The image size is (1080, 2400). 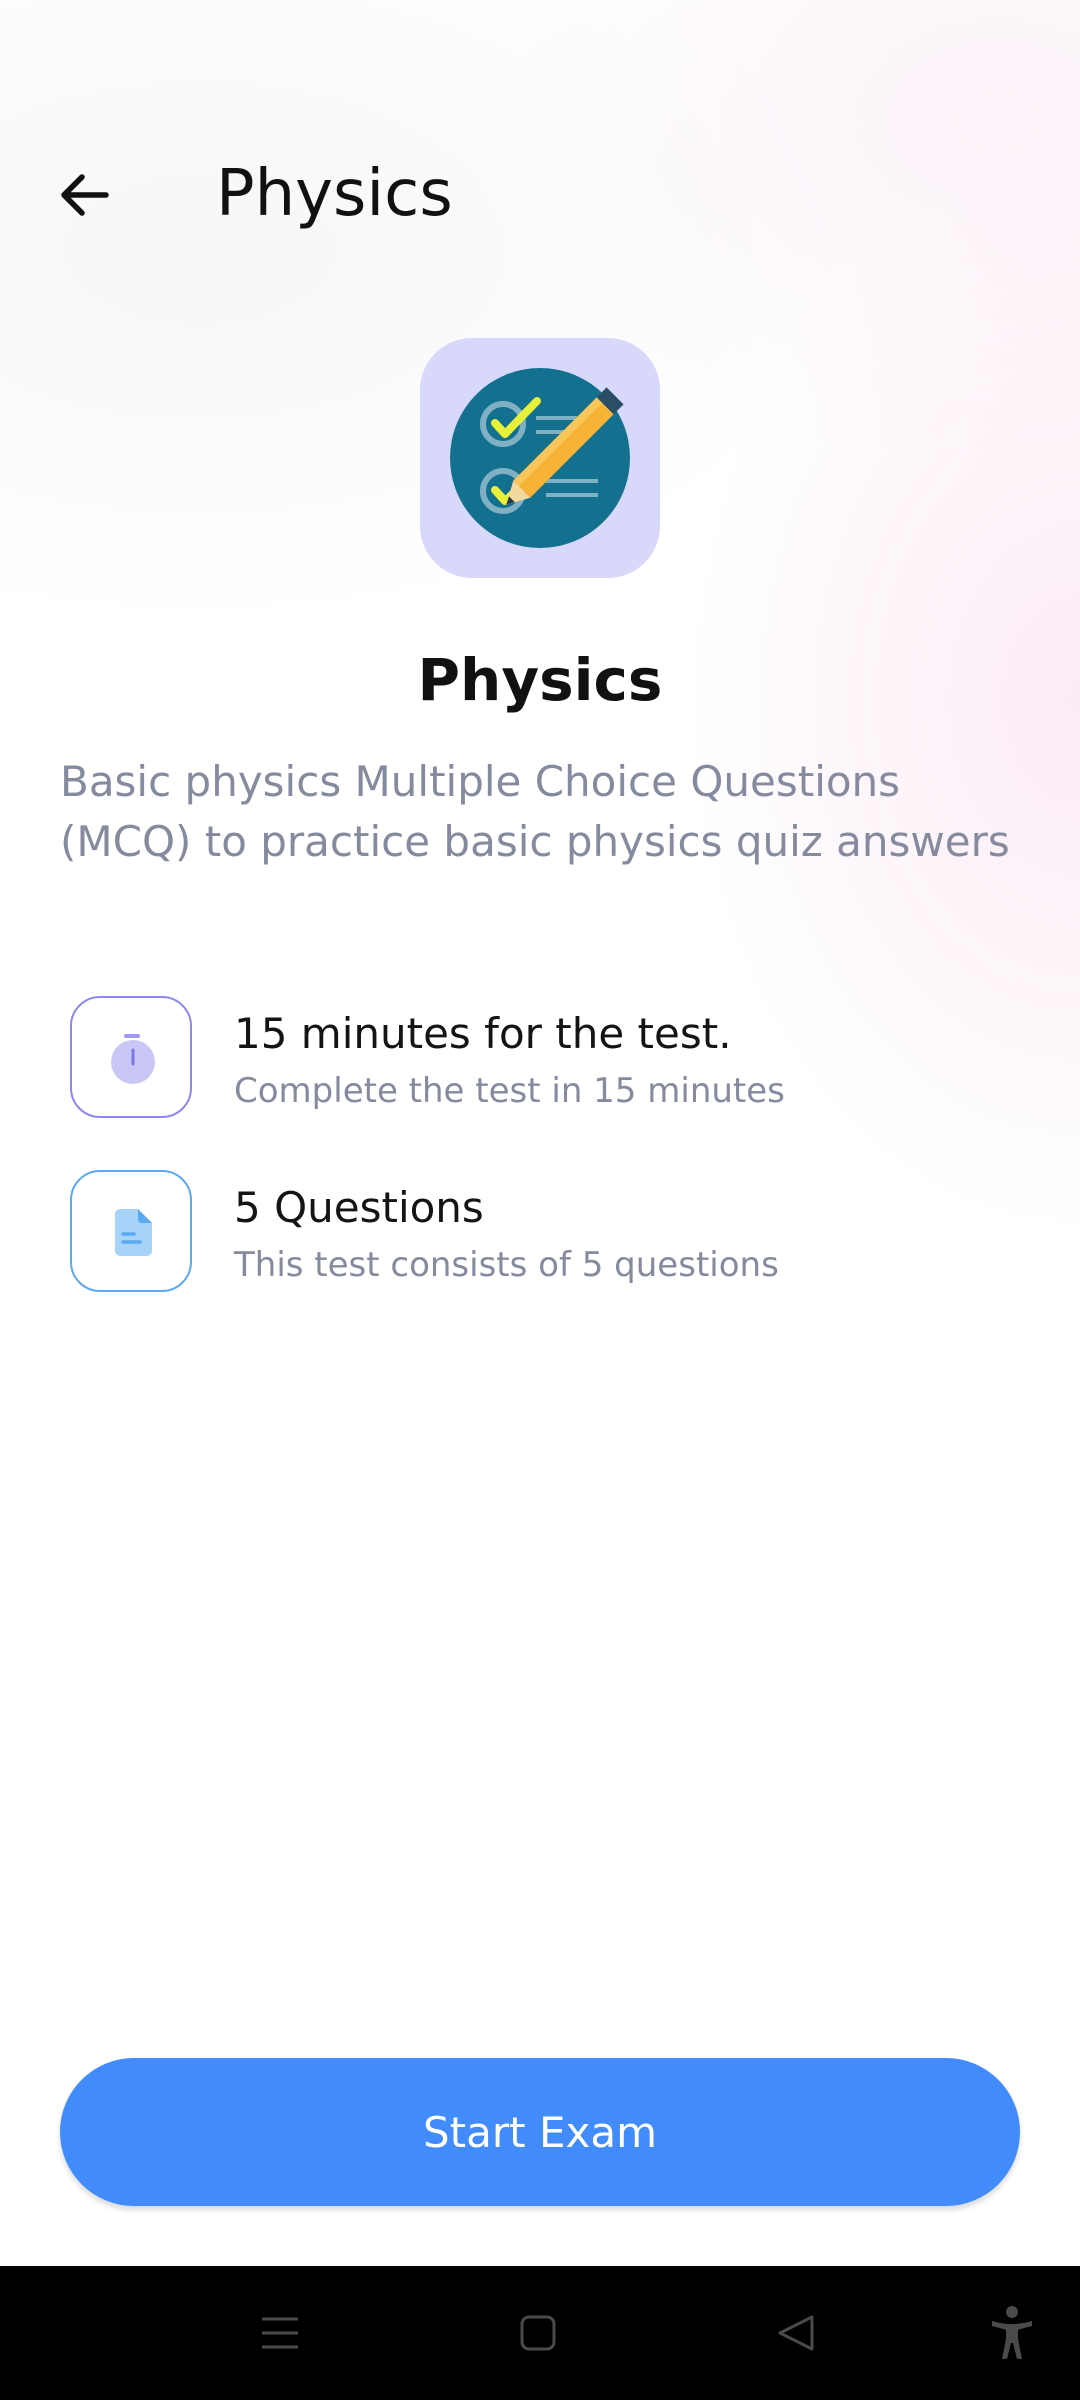 I want to click on back-triangle-icon, so click(x=796, y=2333).